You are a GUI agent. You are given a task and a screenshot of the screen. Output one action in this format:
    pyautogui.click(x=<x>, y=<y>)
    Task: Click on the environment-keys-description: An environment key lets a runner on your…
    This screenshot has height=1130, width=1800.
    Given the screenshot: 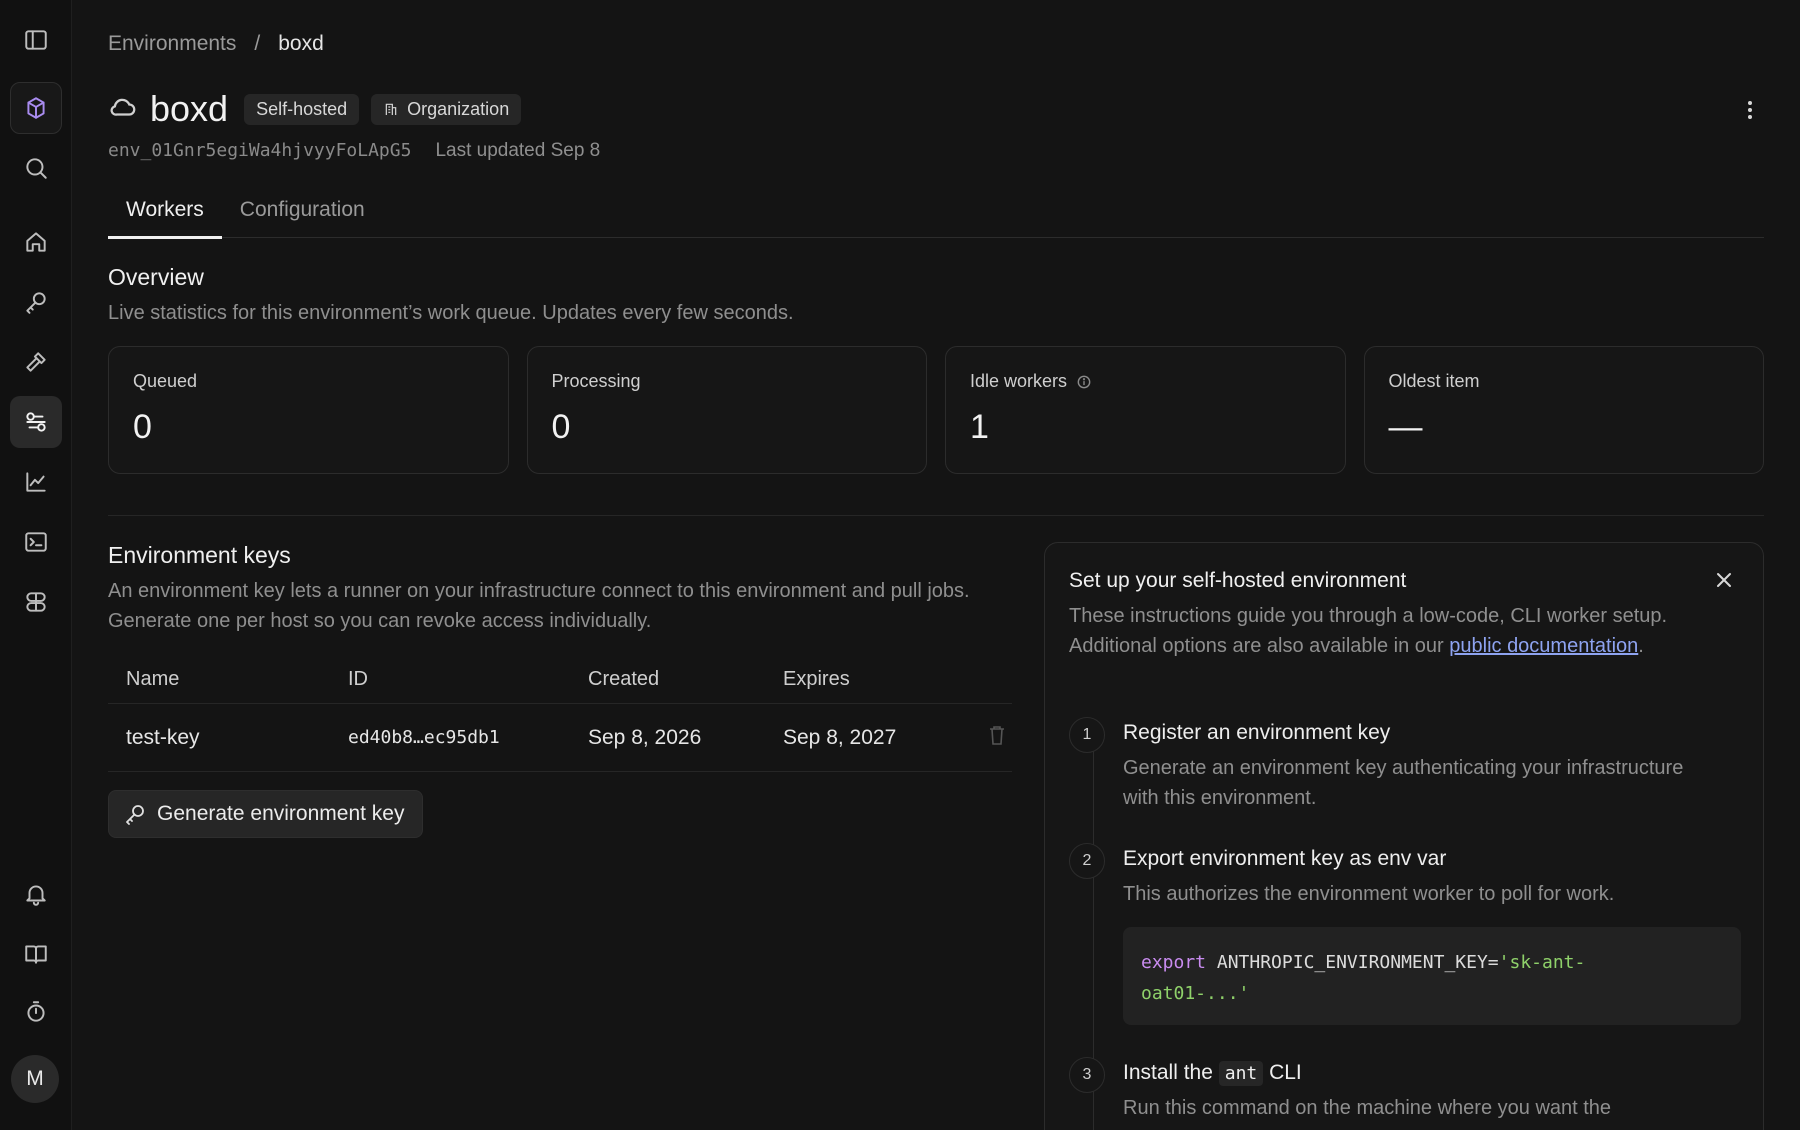 What is the action you would take?
    pyautogui.click(x=539, y=606)
    